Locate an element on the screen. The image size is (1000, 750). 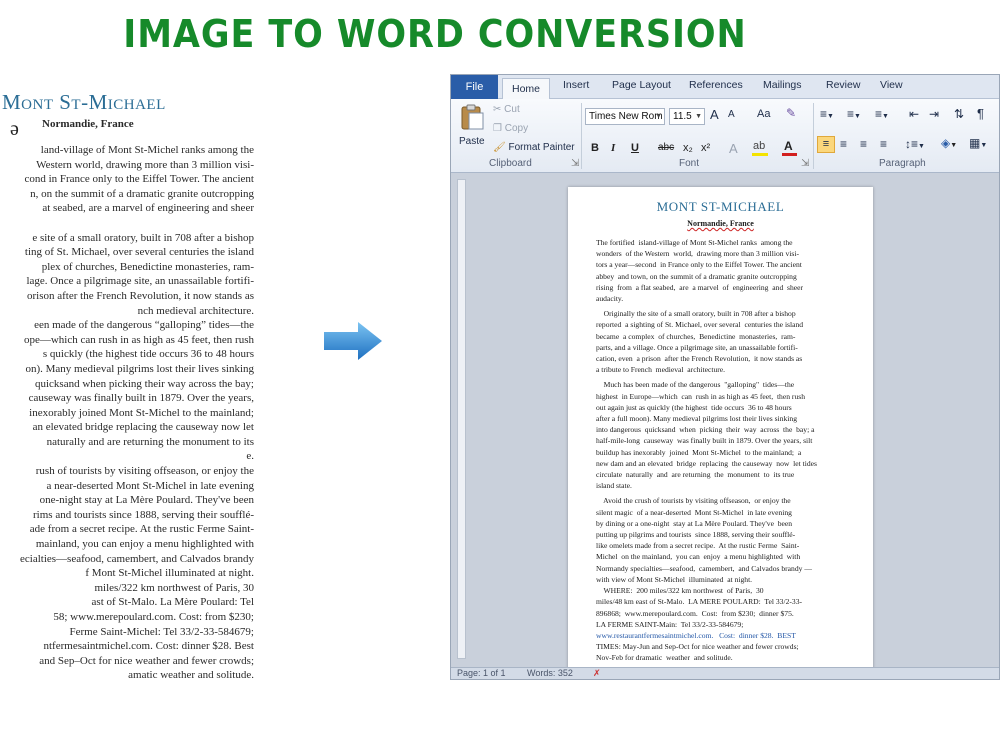
scan-line: ast of St-Malo. La Mère Poulard: Tel is located at coordinates (172, 602).